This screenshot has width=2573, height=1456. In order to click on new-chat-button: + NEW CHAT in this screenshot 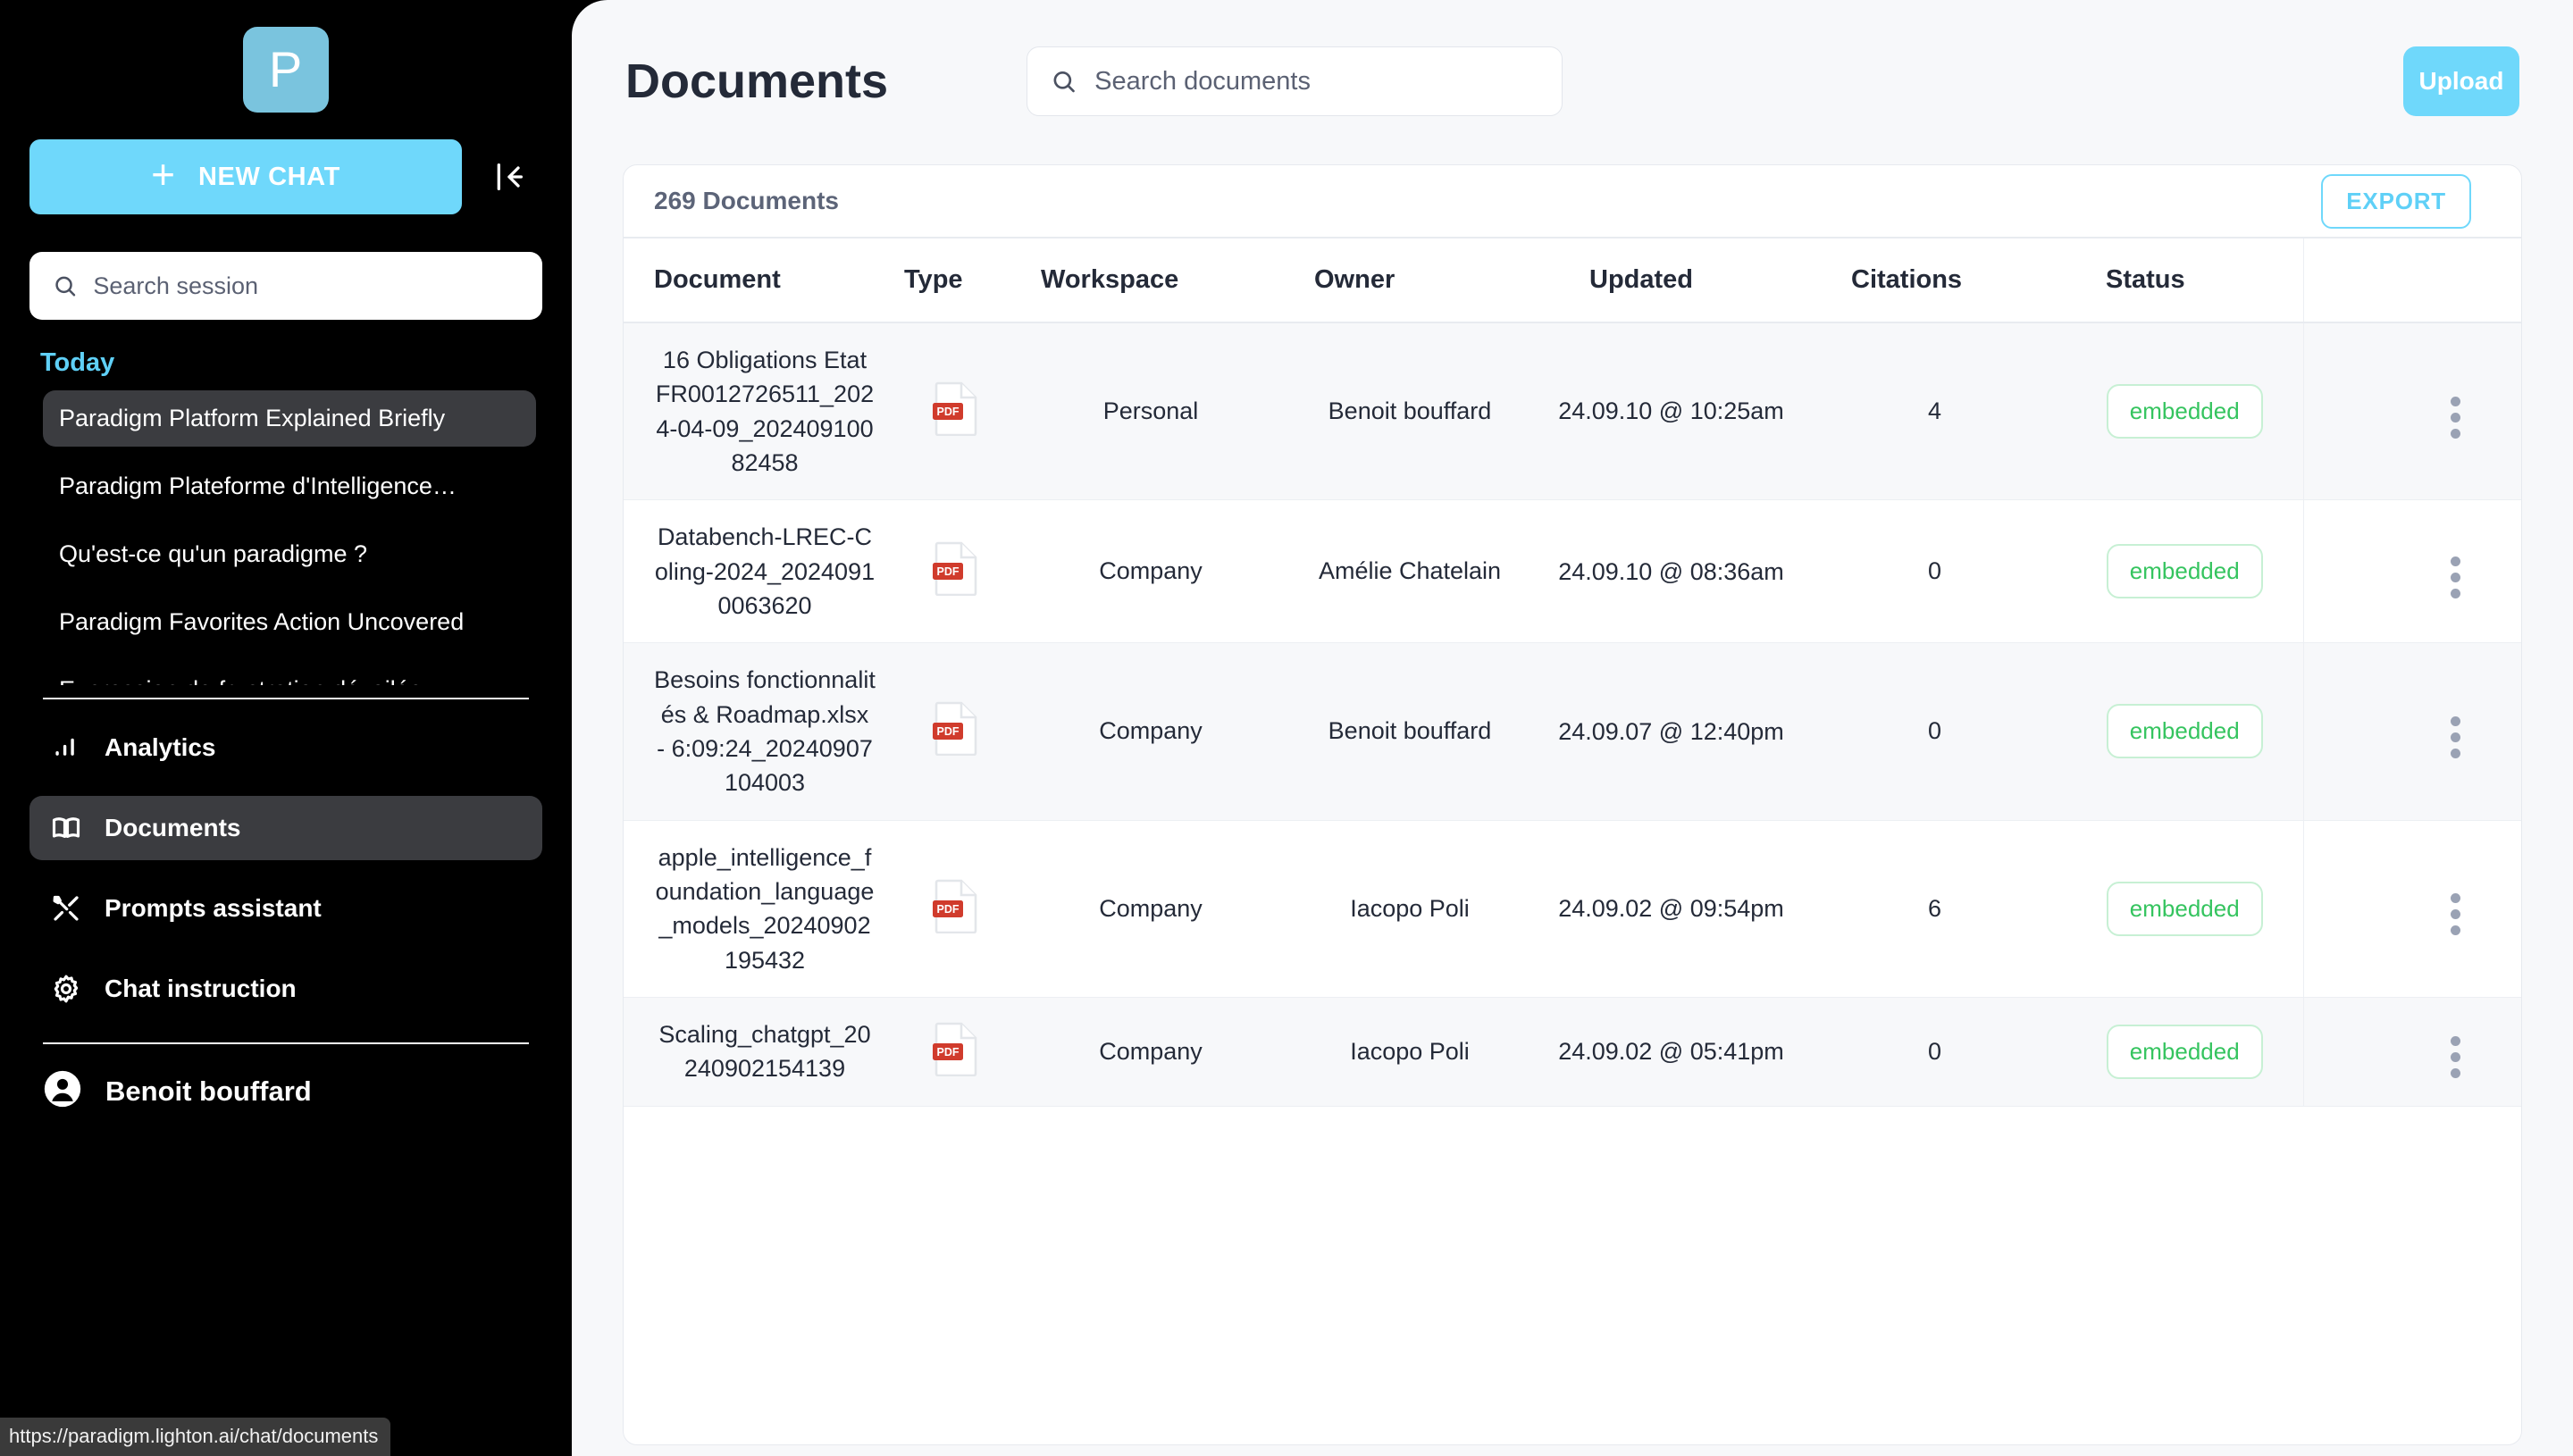, I will do `click(245, 176)`.